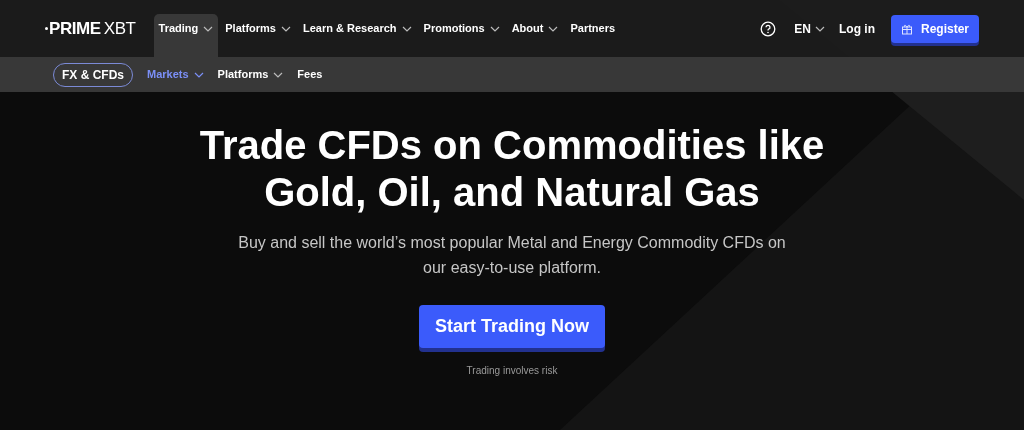 The image size is (1024, 430). Describe the element at coordinates (906, 28) in the screenshot. I see `gift-icon` at that location.